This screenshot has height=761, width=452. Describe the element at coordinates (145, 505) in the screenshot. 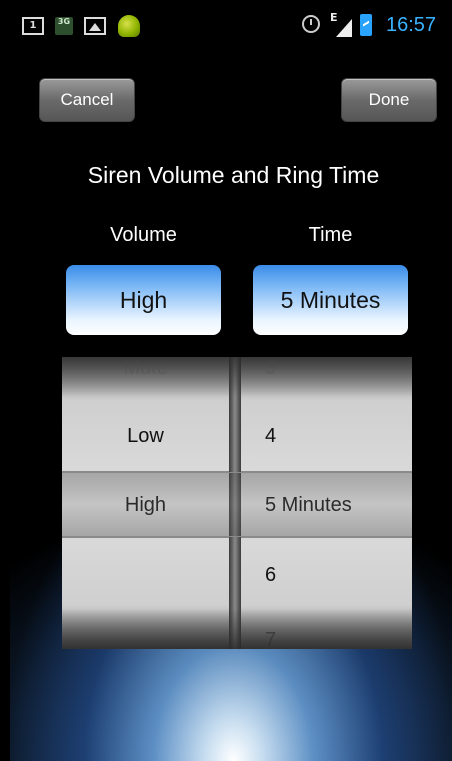

I see `volume-option-high: High` at that location.